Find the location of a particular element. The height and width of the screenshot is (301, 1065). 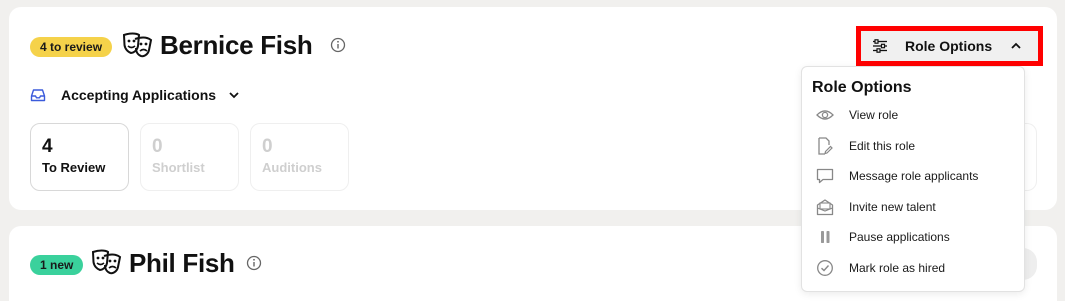

chevron-down-icon is located at coordinates (234, 95).